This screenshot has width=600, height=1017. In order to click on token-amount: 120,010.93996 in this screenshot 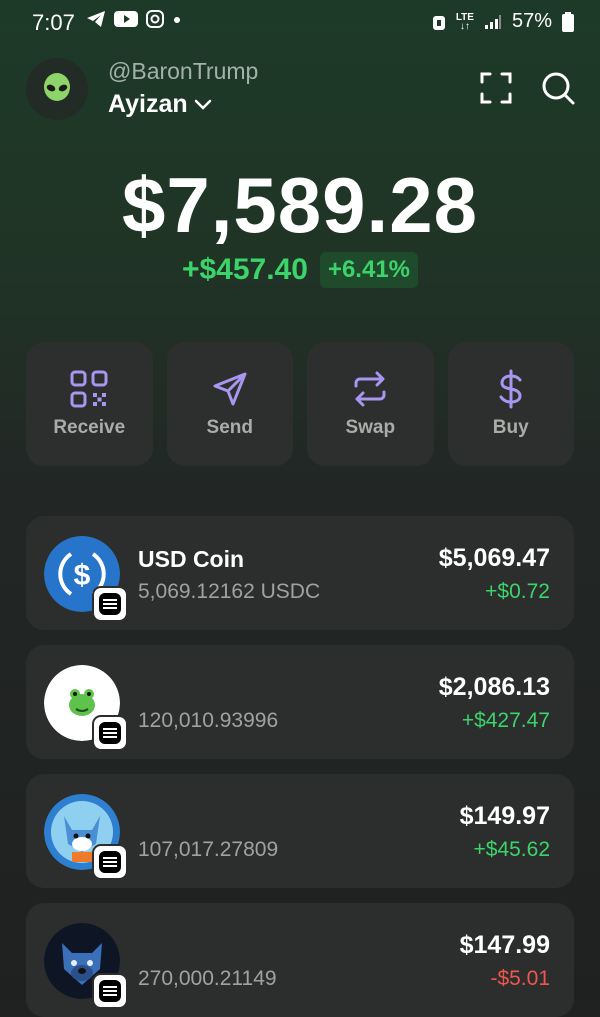, I will do `click(208, 720)`.